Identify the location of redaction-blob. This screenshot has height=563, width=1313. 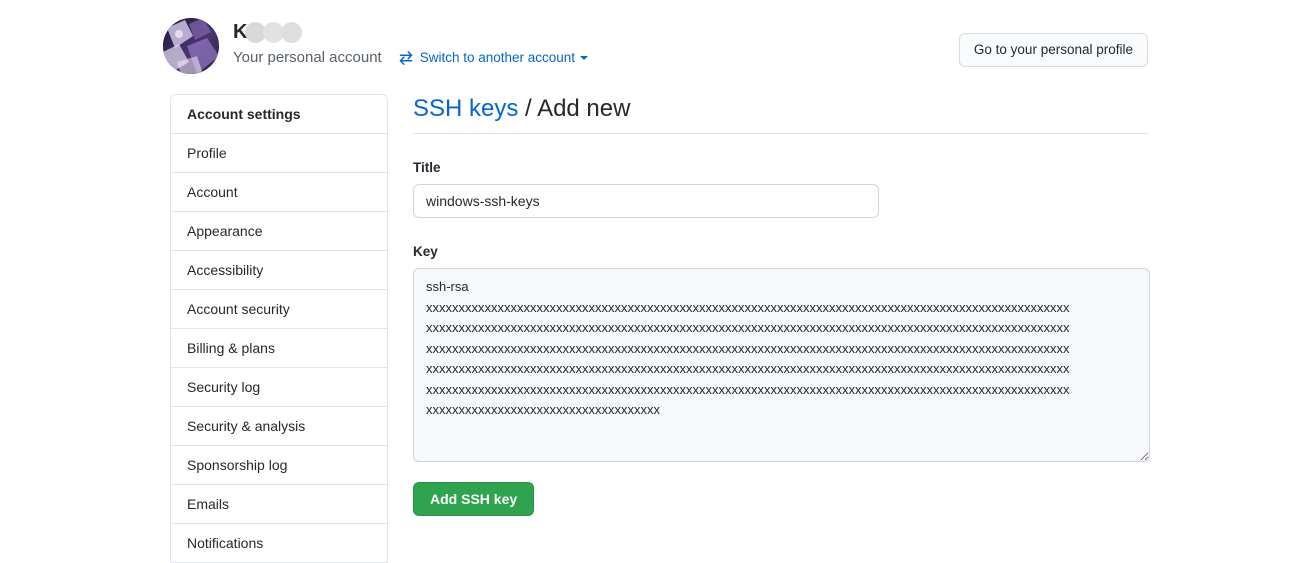
(292, 32).